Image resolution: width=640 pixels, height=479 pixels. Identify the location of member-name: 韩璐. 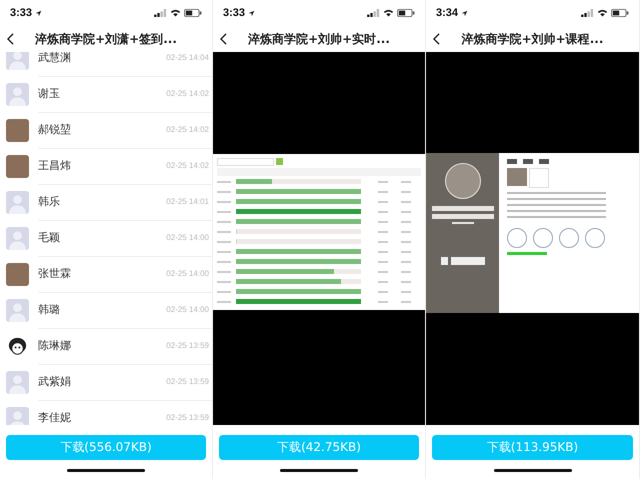
(49, 309).